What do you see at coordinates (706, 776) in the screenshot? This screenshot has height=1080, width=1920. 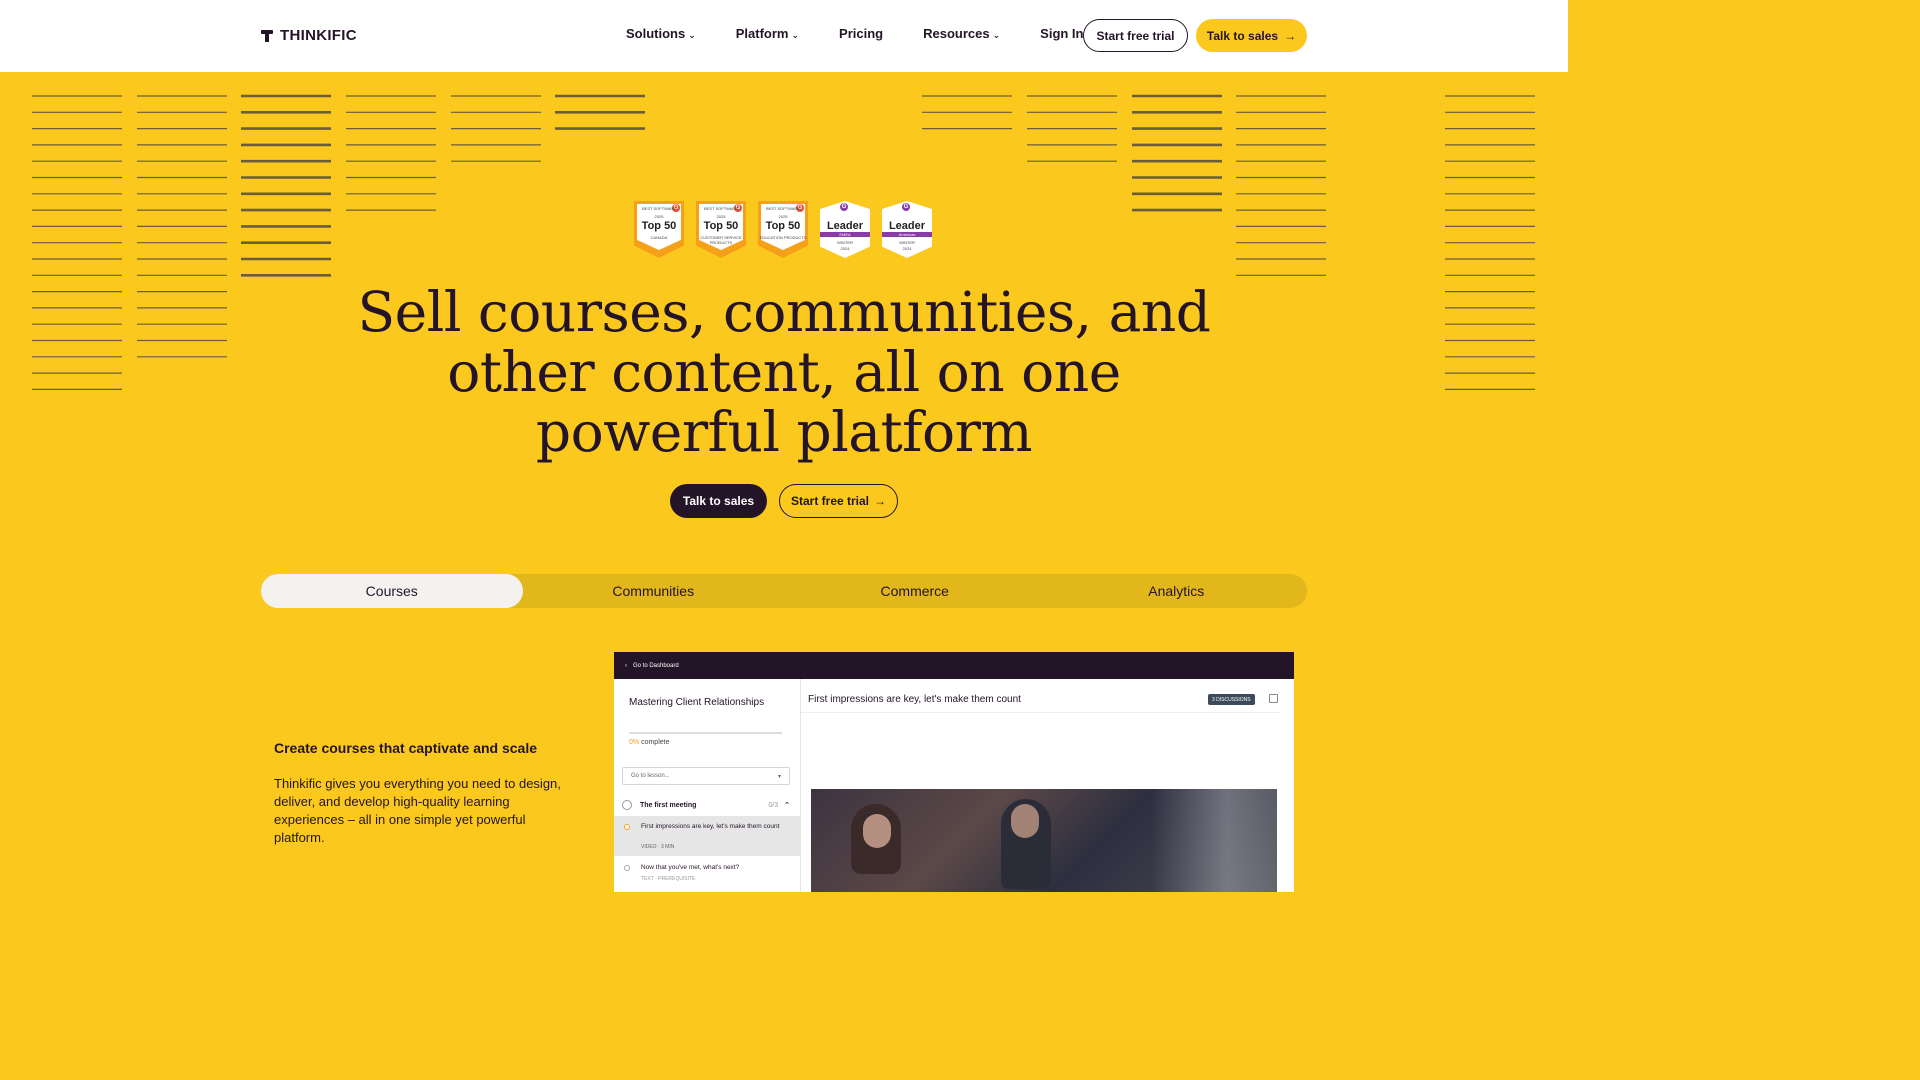 I see `lesson-select: Go to lesson... ▾` at bounding box center [706, 776].